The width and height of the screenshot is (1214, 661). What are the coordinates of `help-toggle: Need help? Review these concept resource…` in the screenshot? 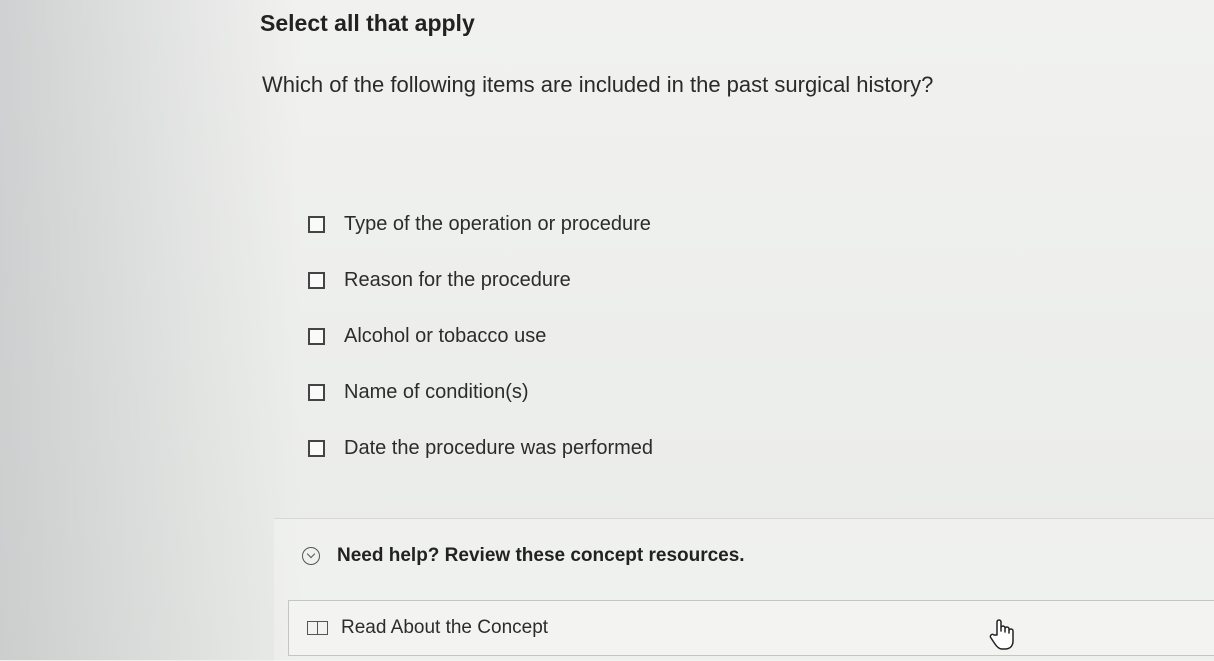 It's located at (523, 556).